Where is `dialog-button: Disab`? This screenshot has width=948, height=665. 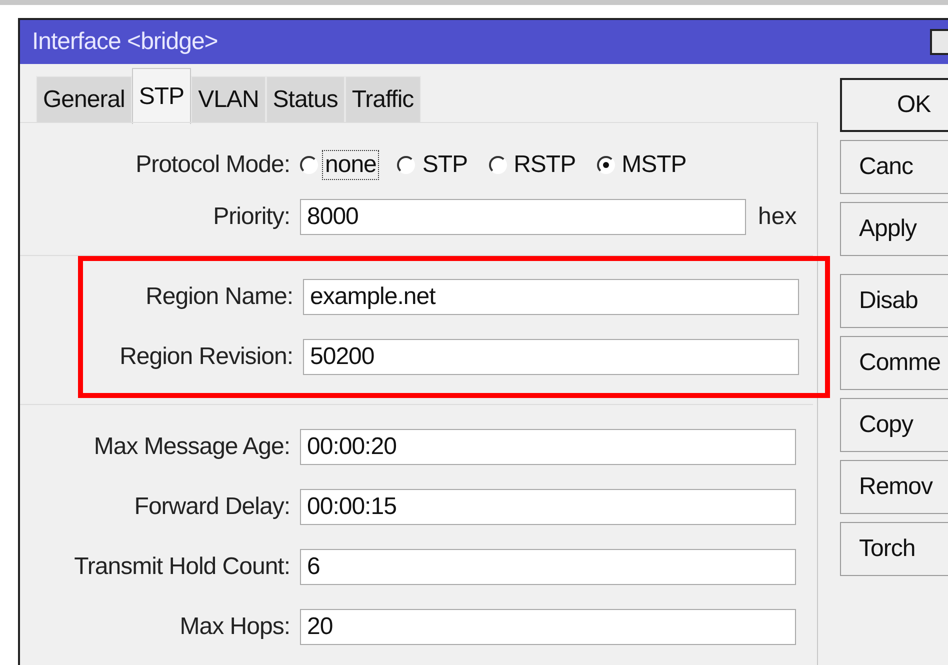 dialog-button: Disab is located at coordinates (894, 301).